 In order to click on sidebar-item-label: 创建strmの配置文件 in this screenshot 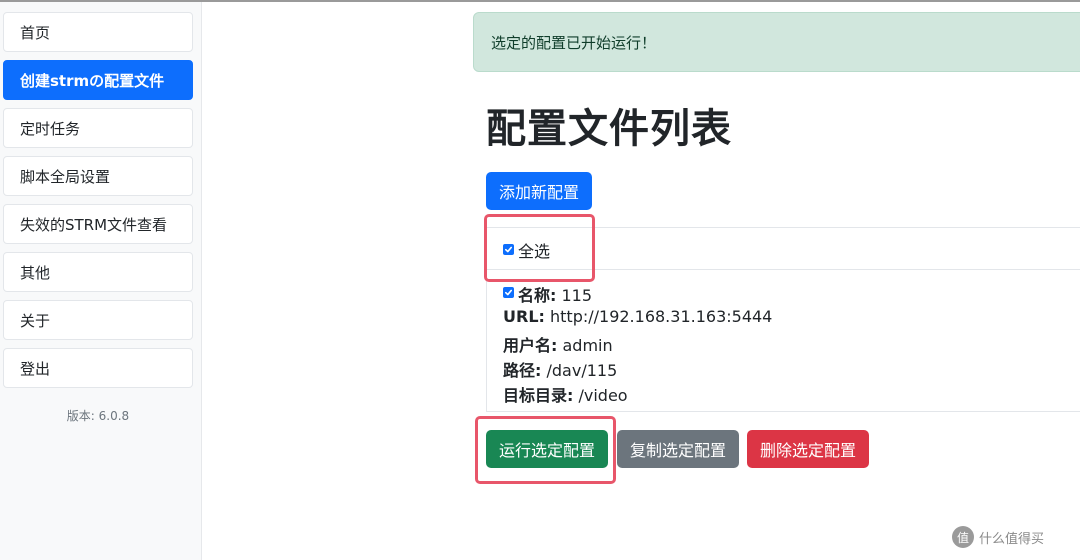, I will do `click(92, 80)`.